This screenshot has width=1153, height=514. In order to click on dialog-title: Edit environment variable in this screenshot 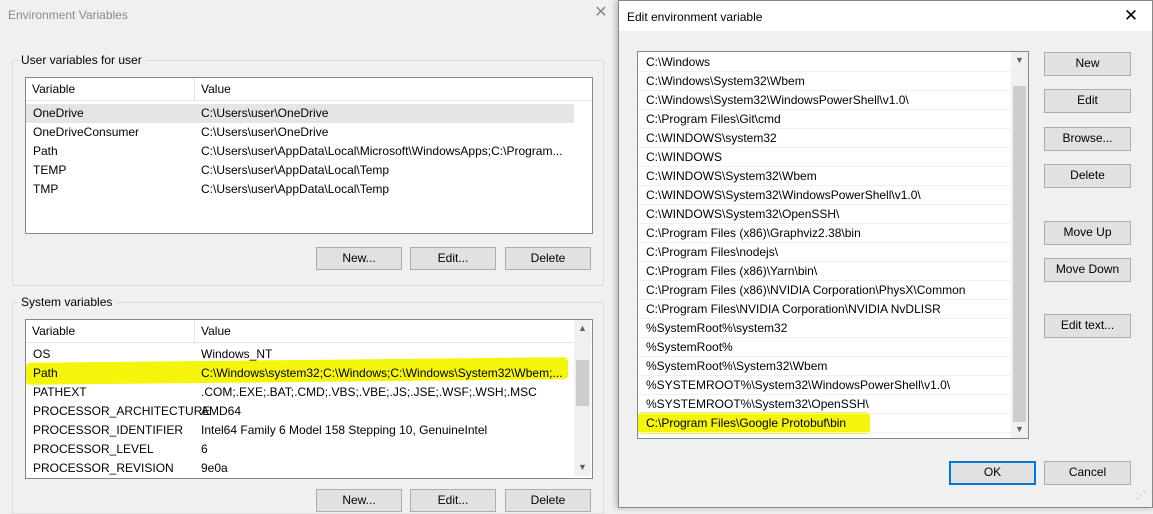, I will do `click(695, 17)`.